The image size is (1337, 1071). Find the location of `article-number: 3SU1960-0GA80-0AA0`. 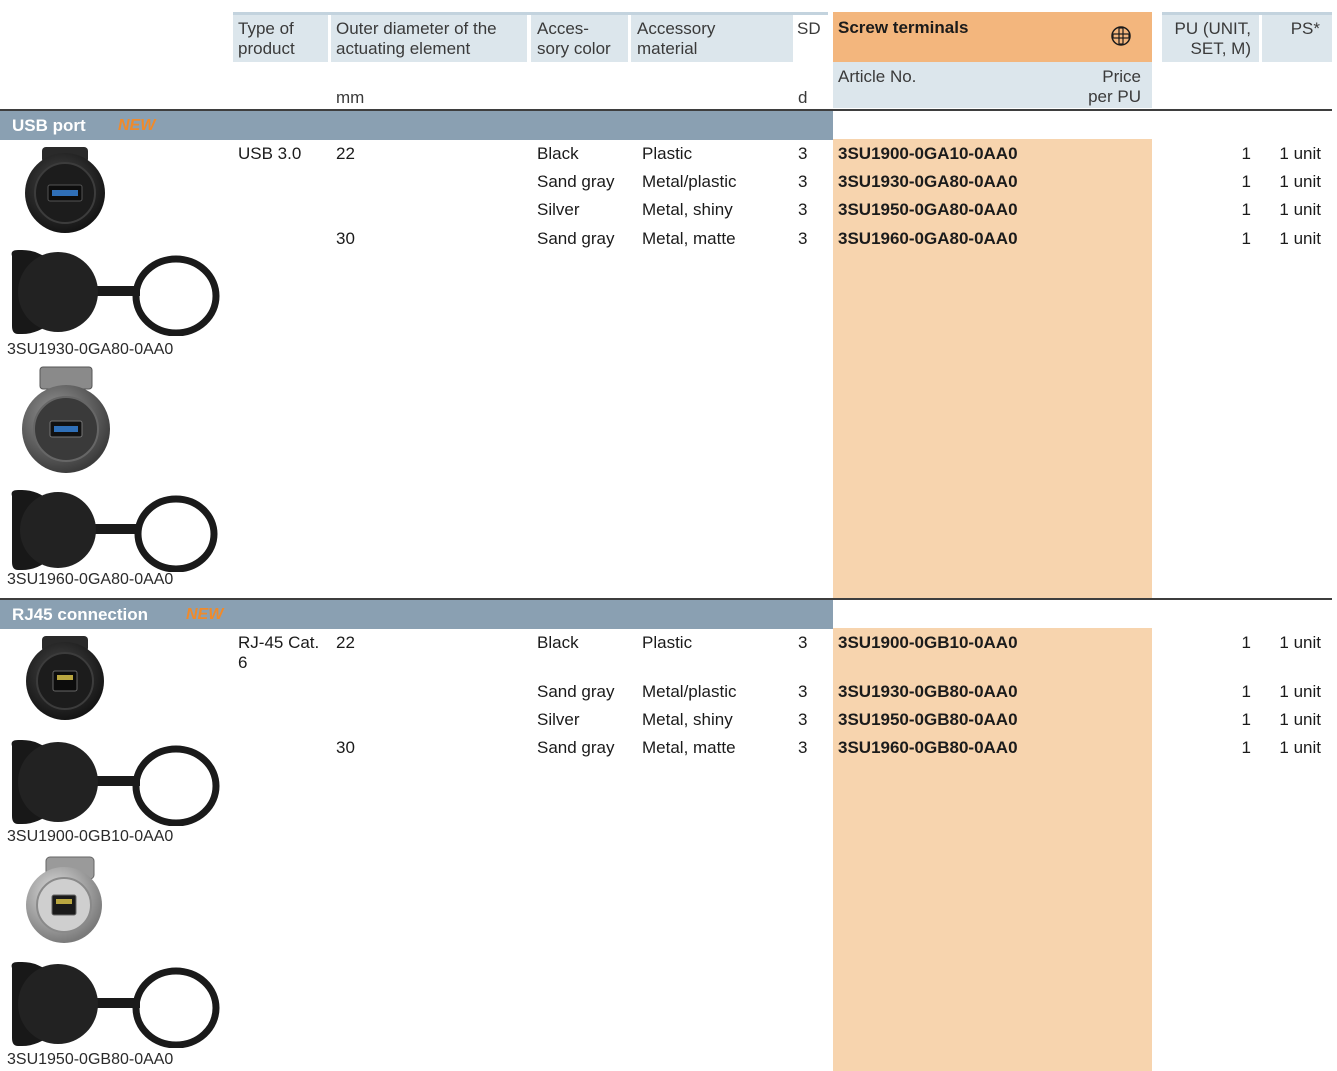

article-number: 3SU1960-0GA80-0AA0 is located at coordinates (928, 239).